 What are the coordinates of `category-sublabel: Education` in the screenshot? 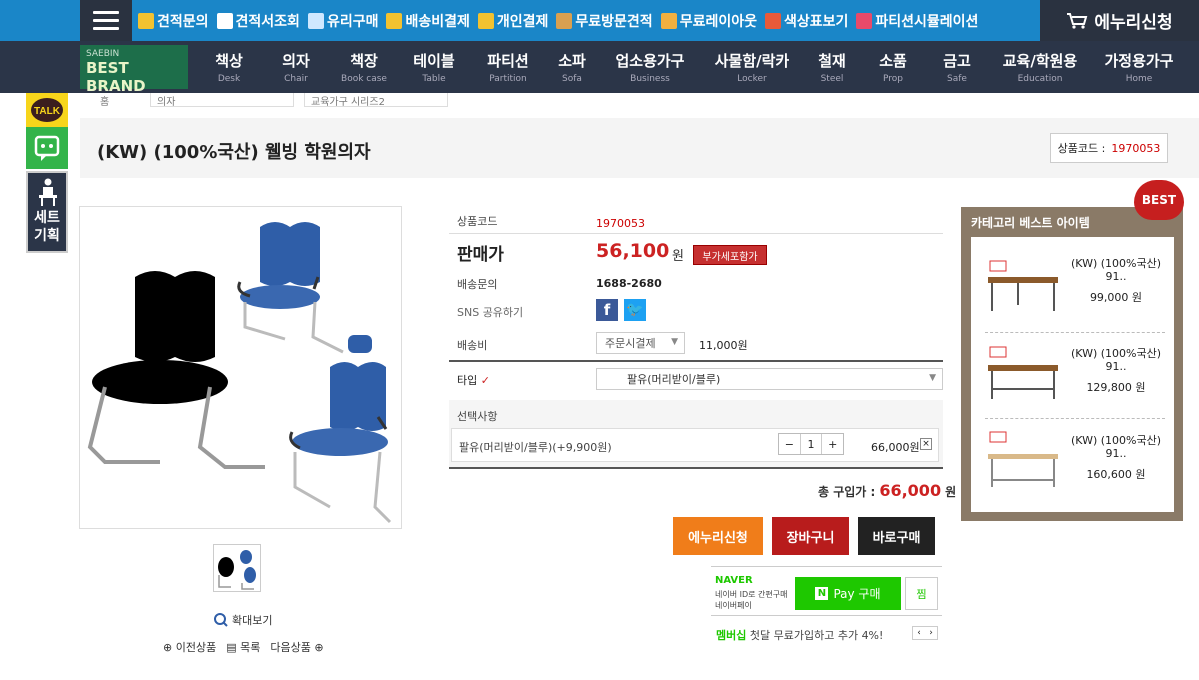 It's located at (1040, 79).